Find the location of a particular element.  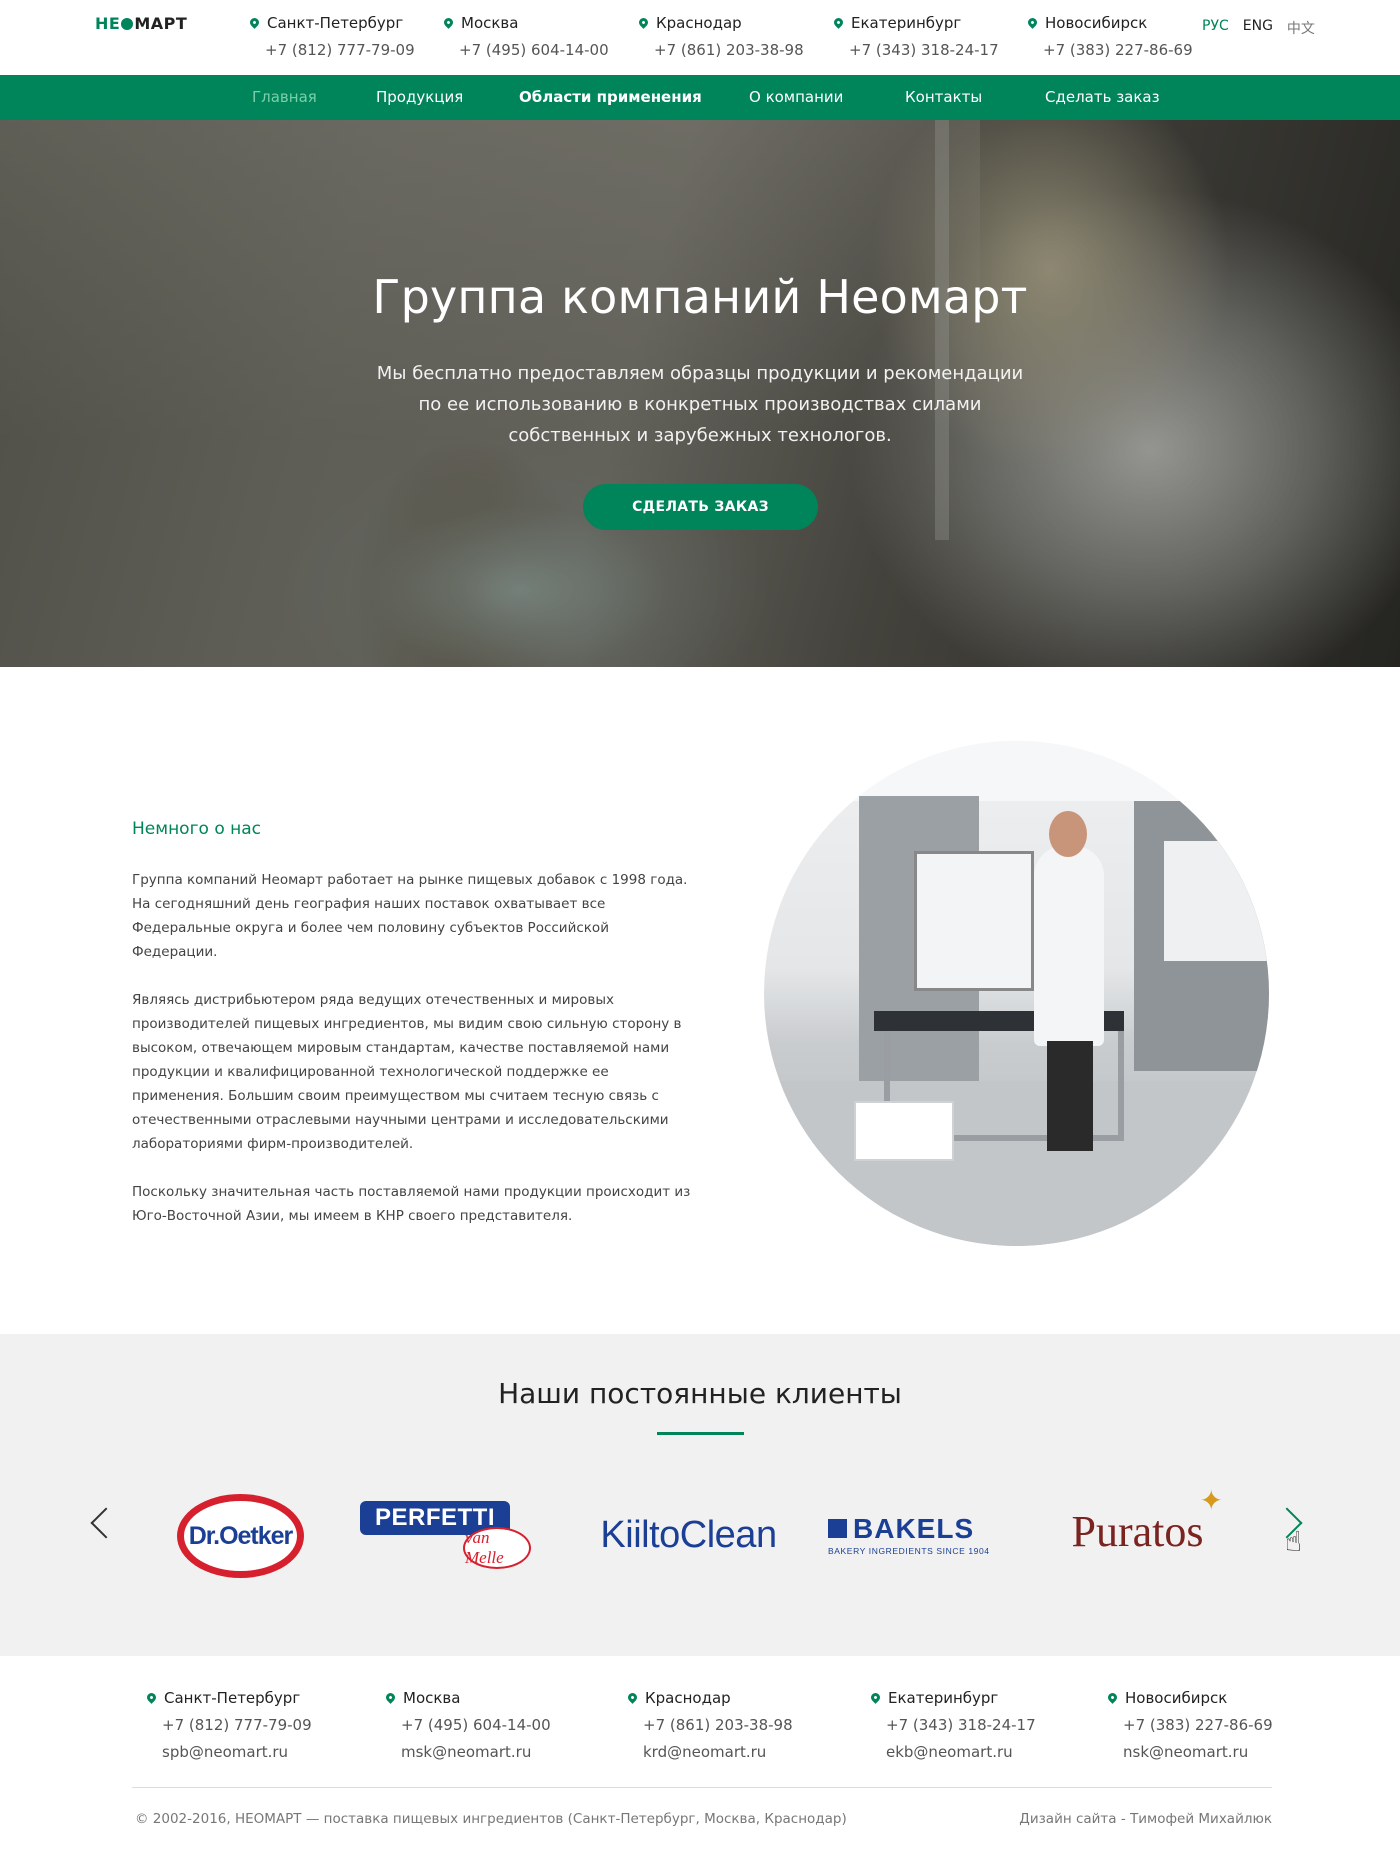

header-office-spb: Санкт-Петербург +7 (812) 777-79-09 is located at coordinates (331, 36).